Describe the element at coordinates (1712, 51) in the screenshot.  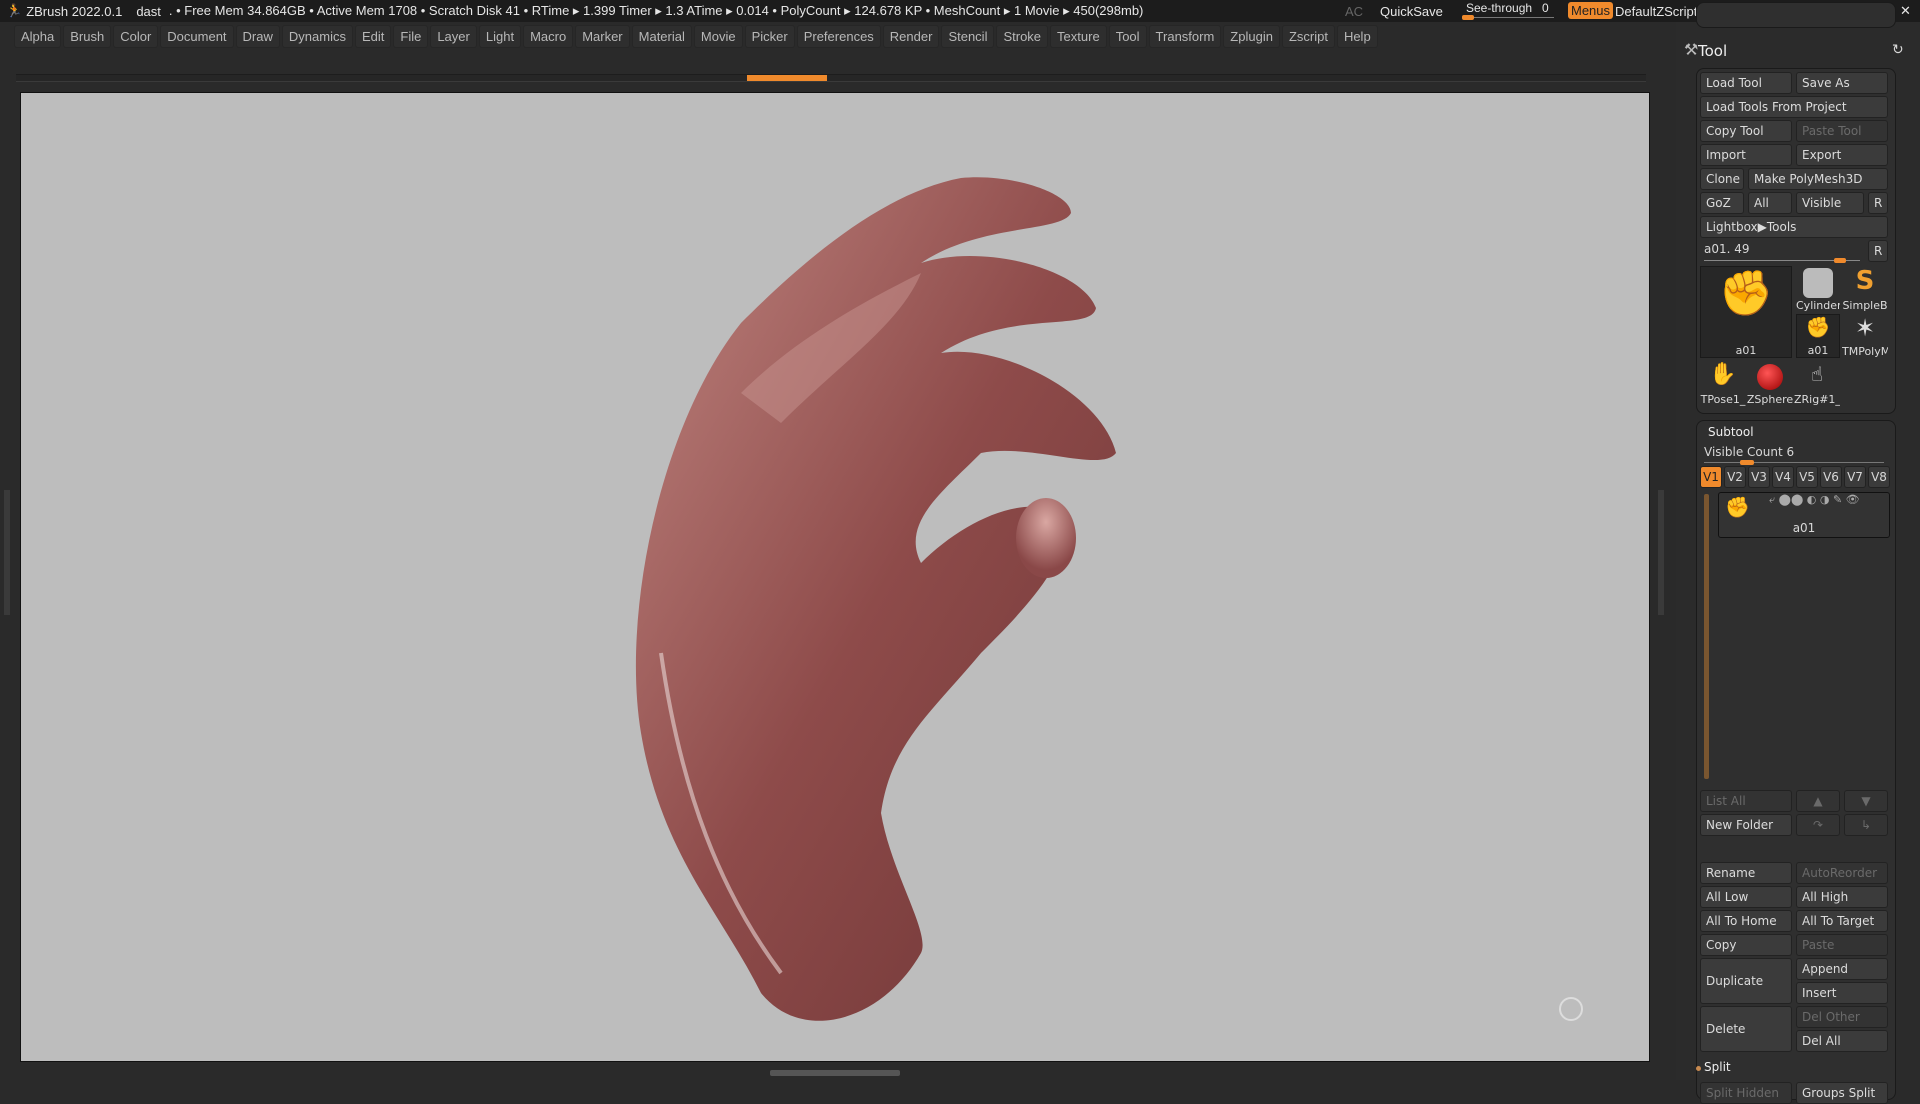
I see `tool-panel-title: Tool` at that location.